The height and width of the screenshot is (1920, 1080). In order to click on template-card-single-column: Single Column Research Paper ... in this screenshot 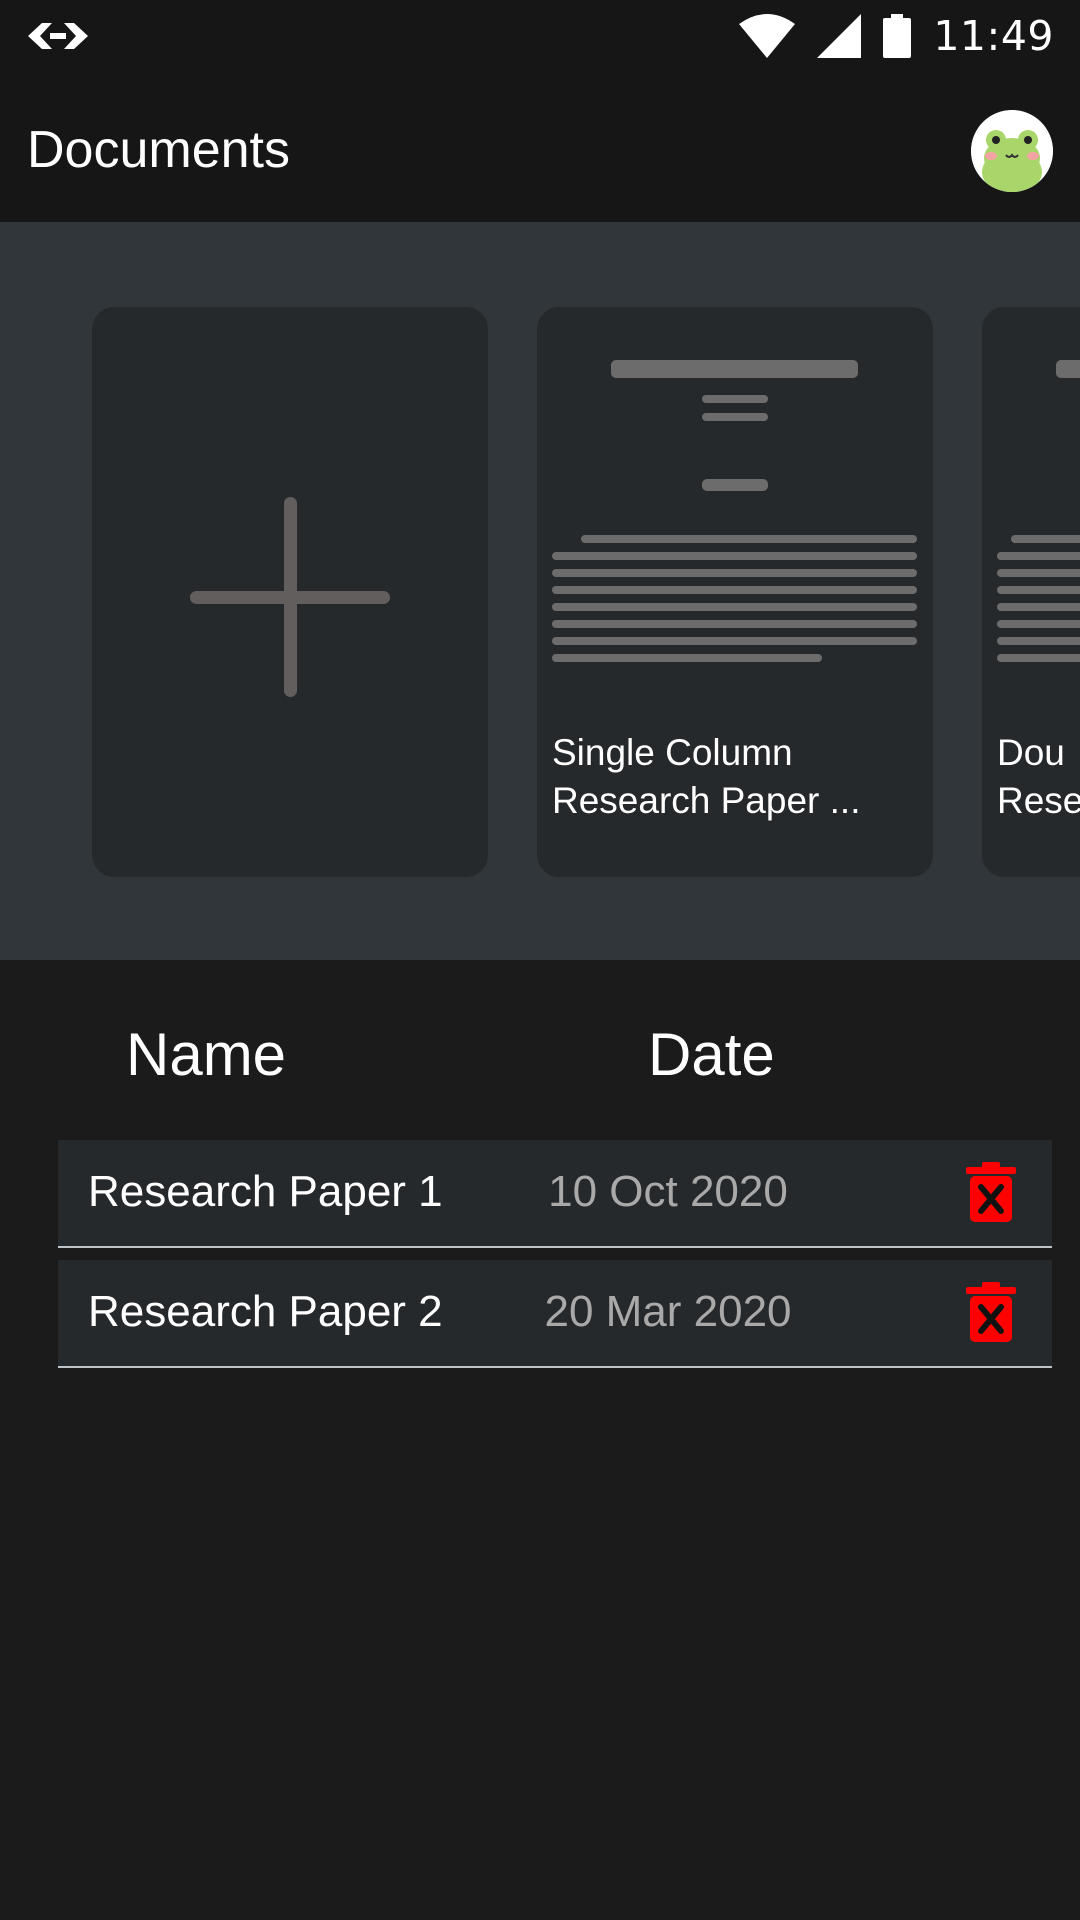, I will do `click(735, 592)`.